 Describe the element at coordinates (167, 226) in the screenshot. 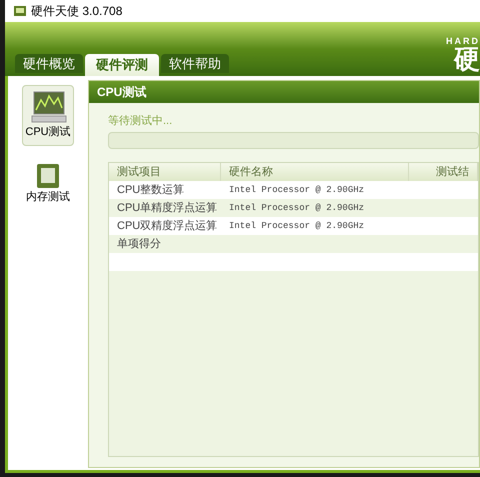

I see `table-cell-text: CPU双精度浮点运算` at that location.